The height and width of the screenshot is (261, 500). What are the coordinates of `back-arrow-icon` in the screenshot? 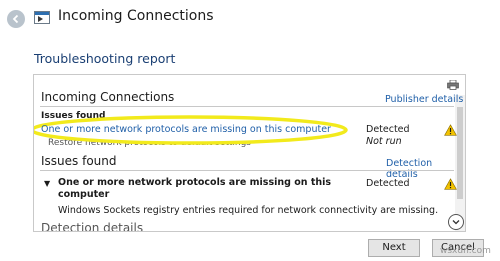 It's located at (15, 19).